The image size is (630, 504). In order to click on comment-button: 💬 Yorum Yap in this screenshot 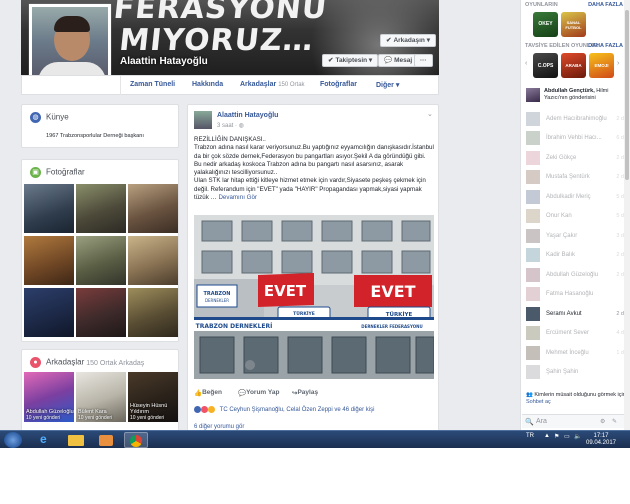, I will do `click(258, 393)`.